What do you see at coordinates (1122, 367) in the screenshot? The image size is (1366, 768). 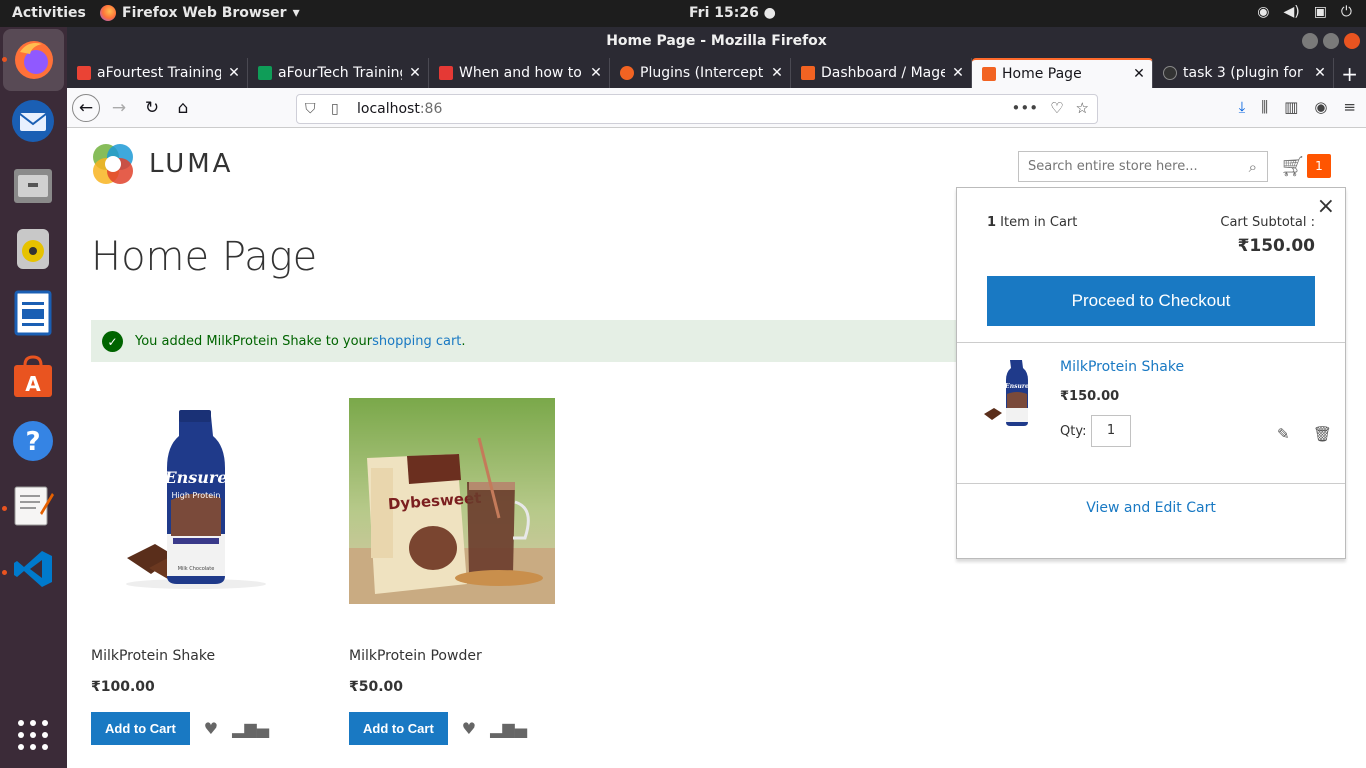 I see `cart-item-name: MilkProtein Shake` at bounding box center [1122, 367].